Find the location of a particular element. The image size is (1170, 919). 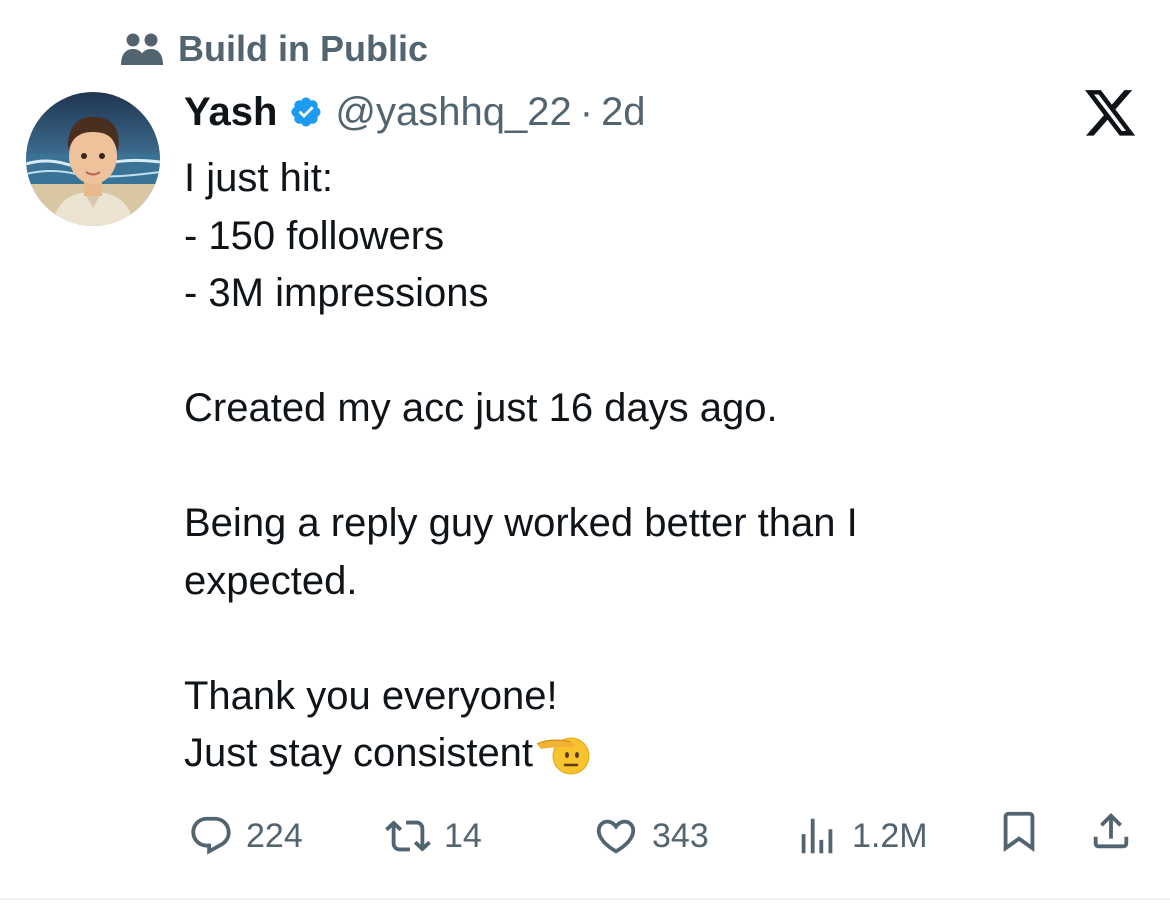

views-count: 1.2M is located at coordinates (890, 836).